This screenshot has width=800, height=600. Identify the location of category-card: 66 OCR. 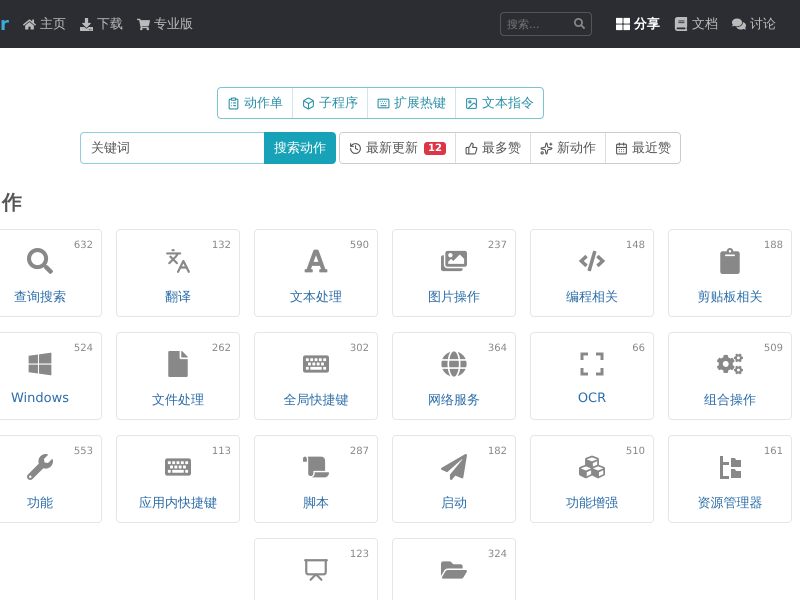
(592, 376).